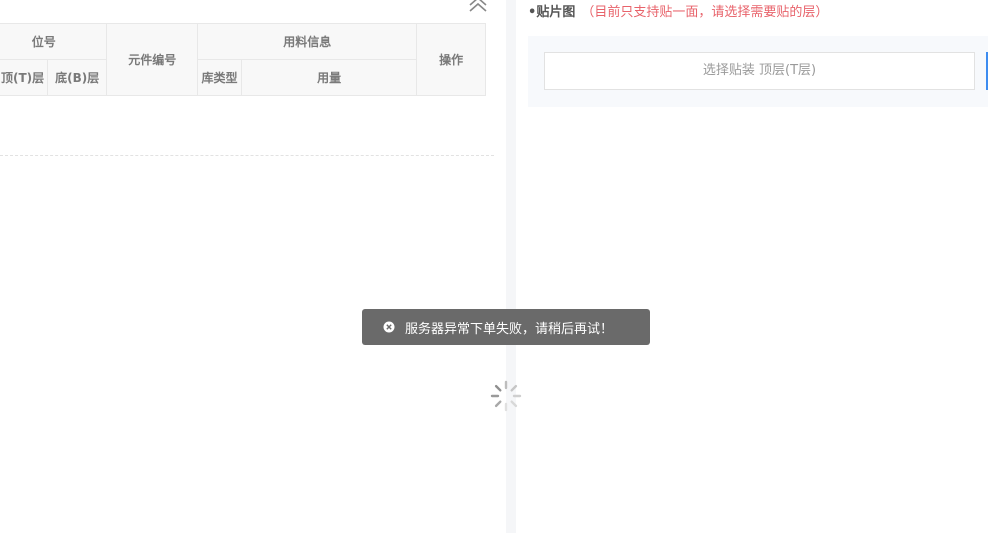 This screenshot has width=988, height=533. I want to click on close-circle-icon, so click(389, 327).